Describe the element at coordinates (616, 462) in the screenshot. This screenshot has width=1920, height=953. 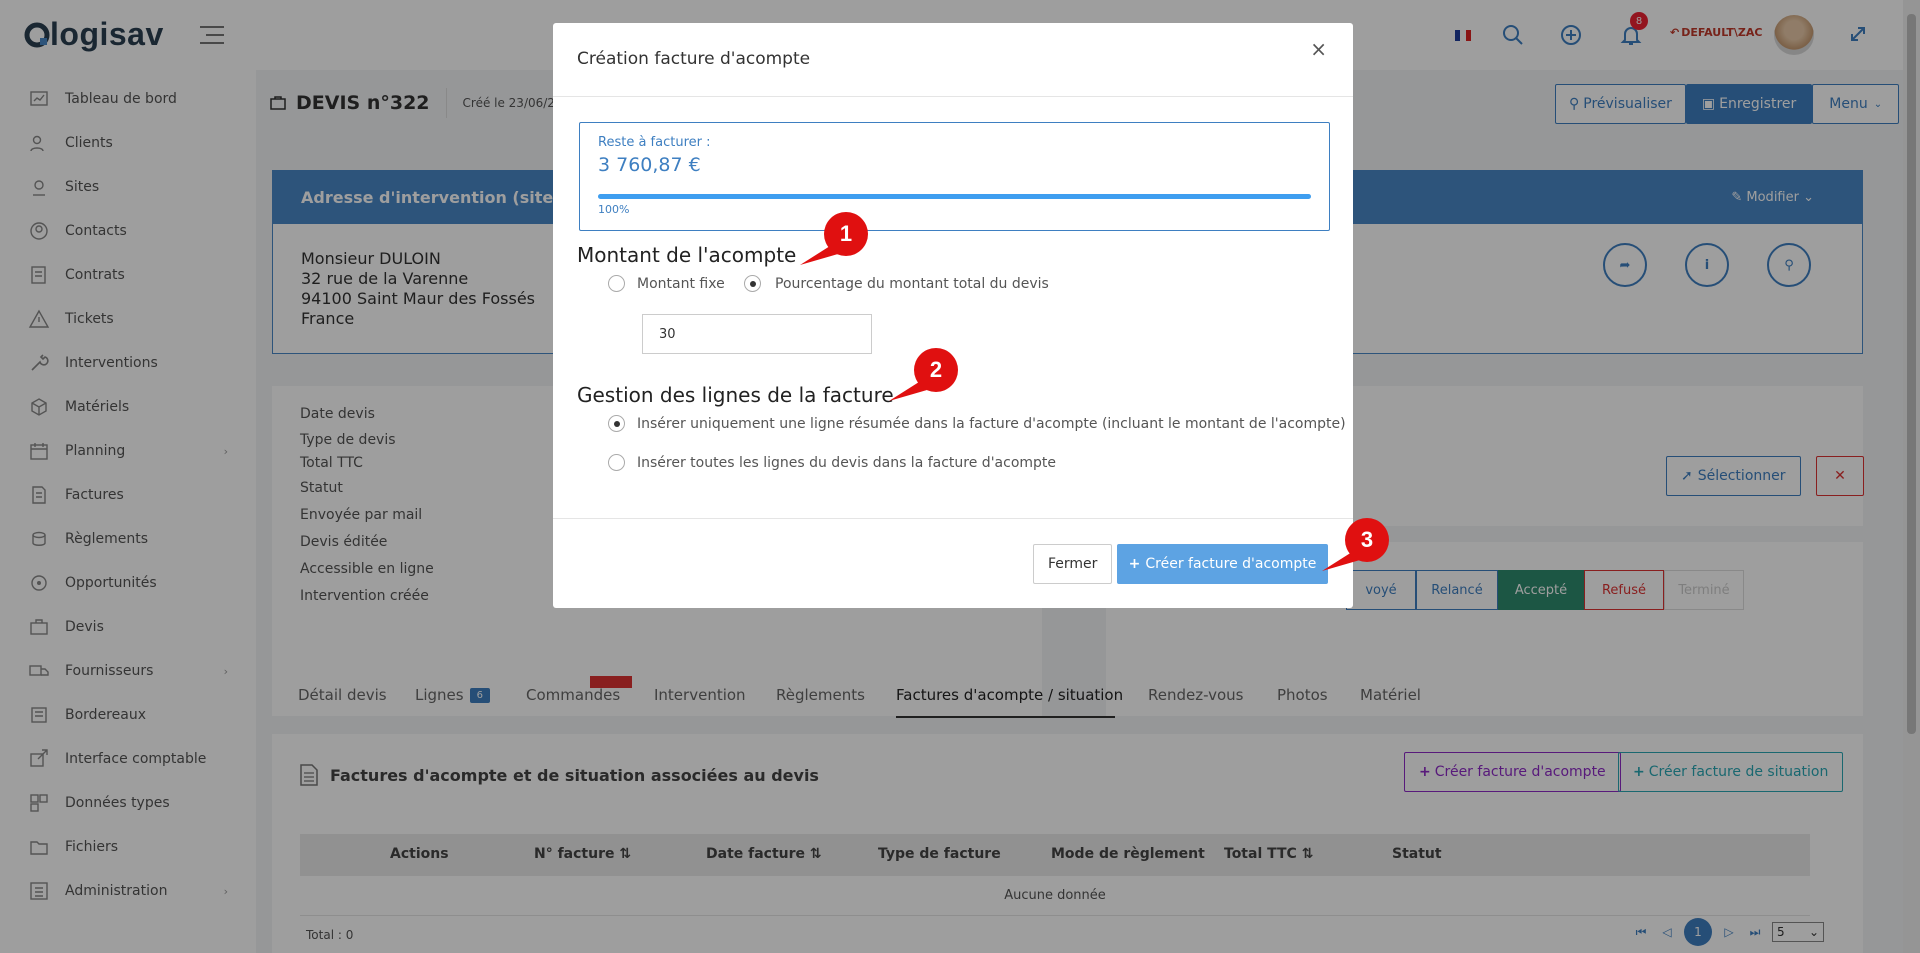
I see `radio-all` at that location.